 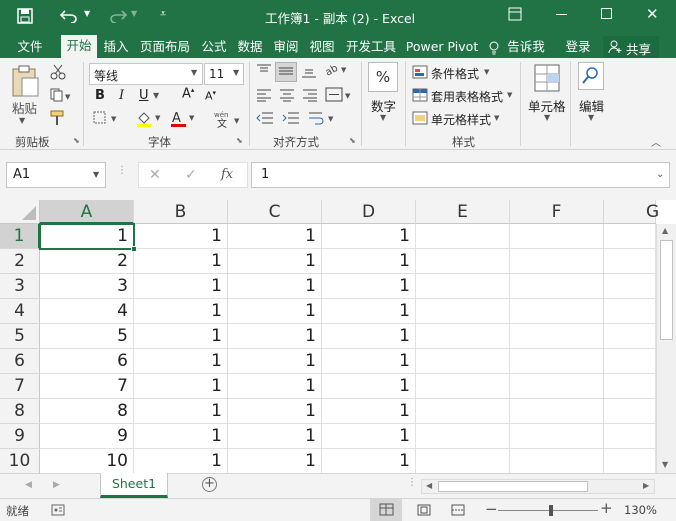 I want to click on cell-e3, so click(x=463, y=286).